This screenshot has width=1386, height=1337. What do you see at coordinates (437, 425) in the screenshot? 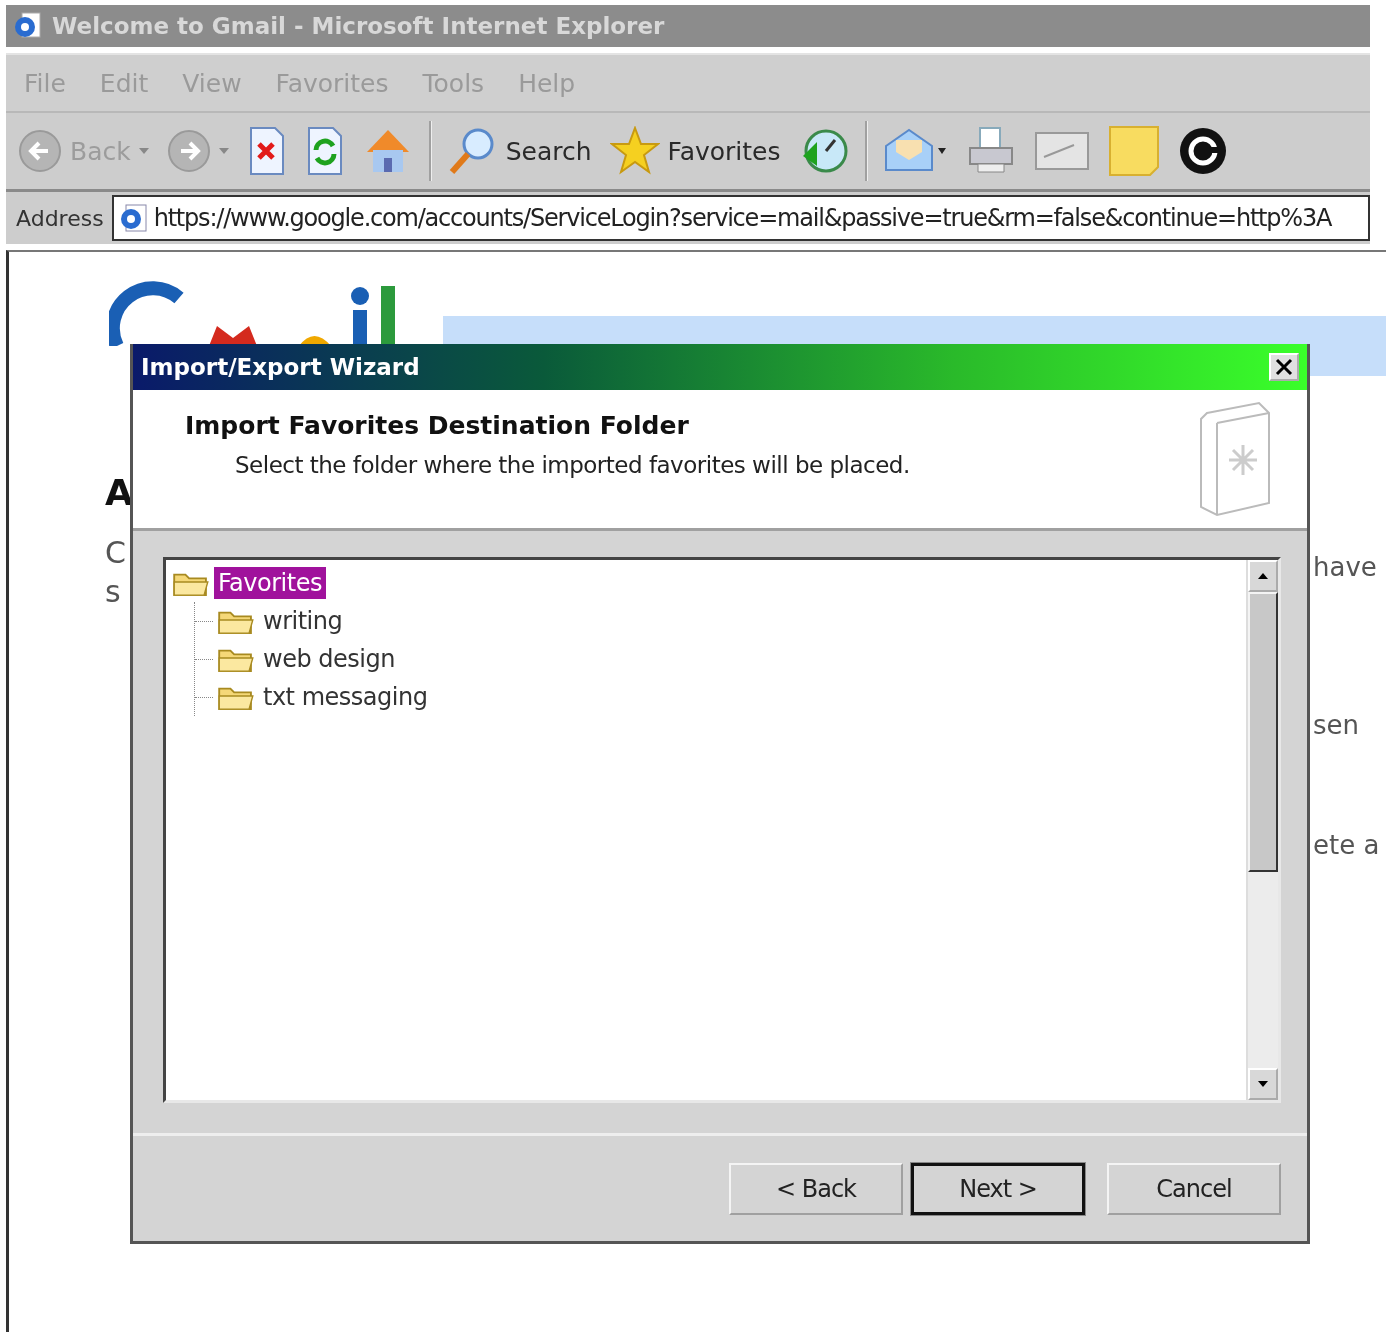
I see `dialog-heading: Import Favorites Destination Folder` at bounding box center [437, 425].